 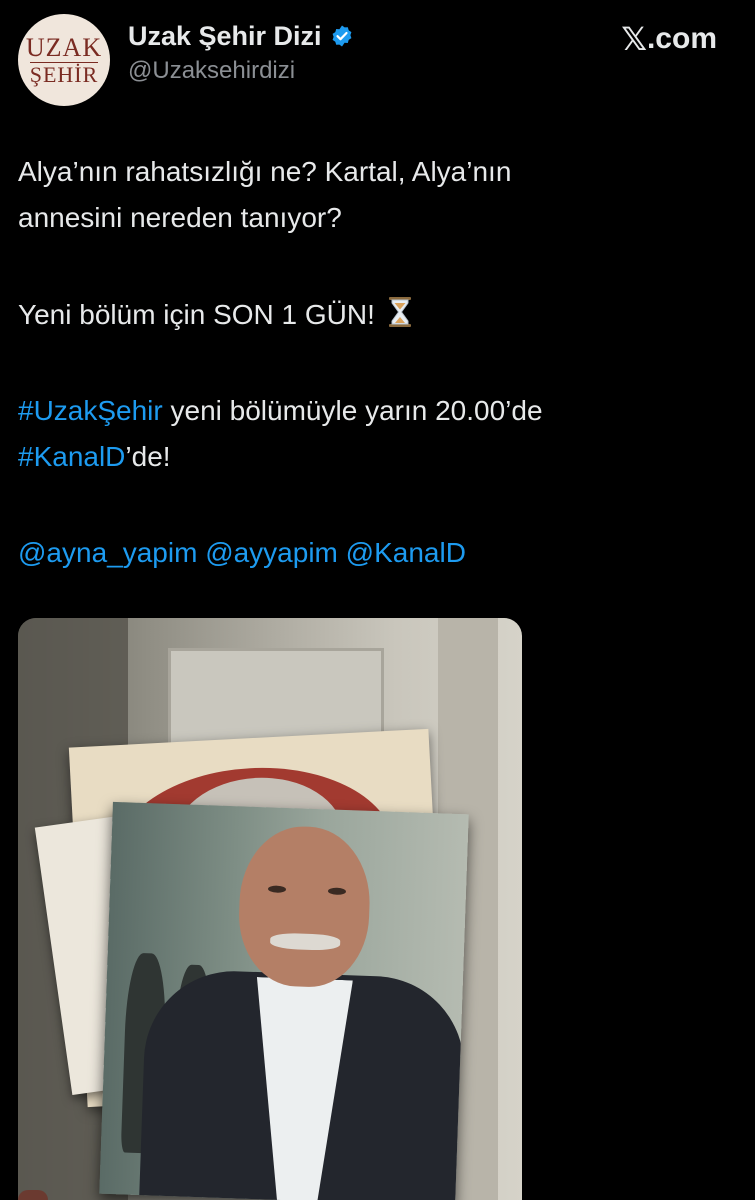 I want to click on tweet-text-line4-rest: yeni bölümüyle yarın 20.00’de, so click(x=352, y=410).